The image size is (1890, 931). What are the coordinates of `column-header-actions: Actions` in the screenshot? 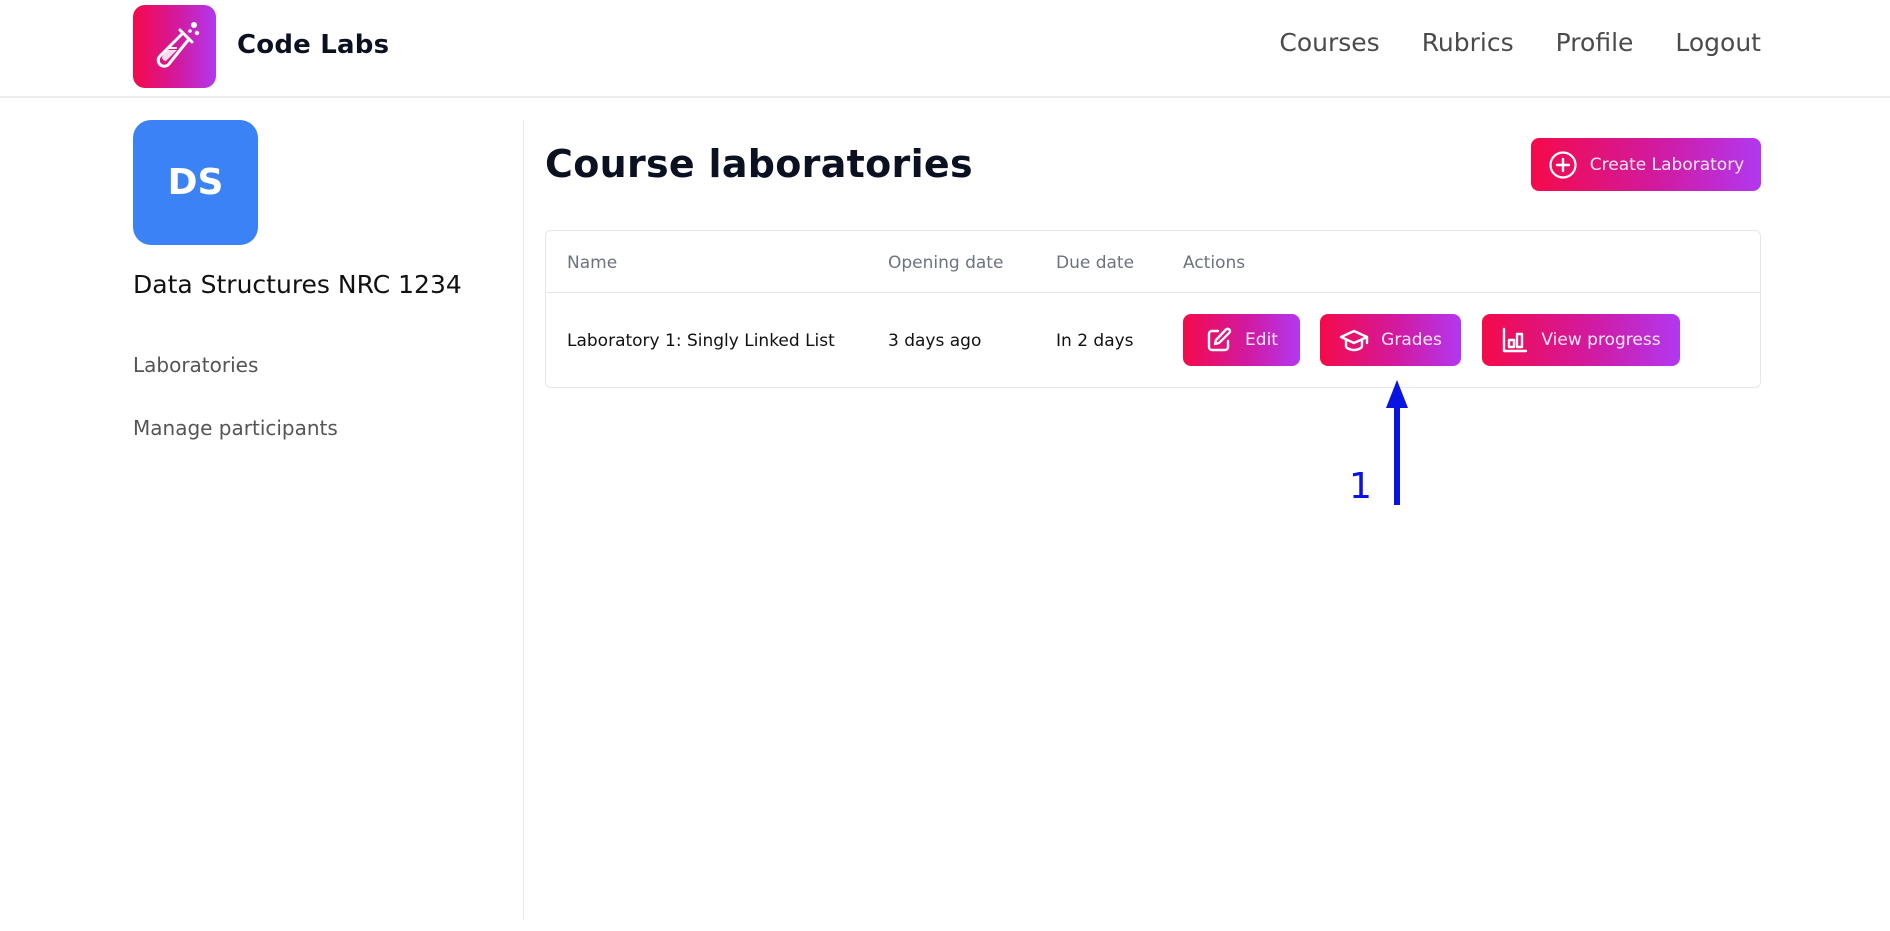 It's located at (1214, 263).